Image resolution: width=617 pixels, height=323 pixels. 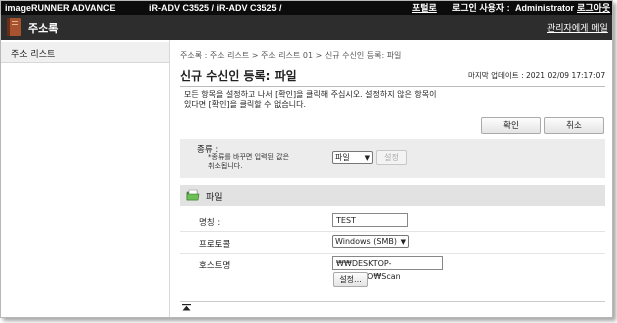 I want to click on product-name: imageRUNNER ADVANCE, so click(x=60, y=8).